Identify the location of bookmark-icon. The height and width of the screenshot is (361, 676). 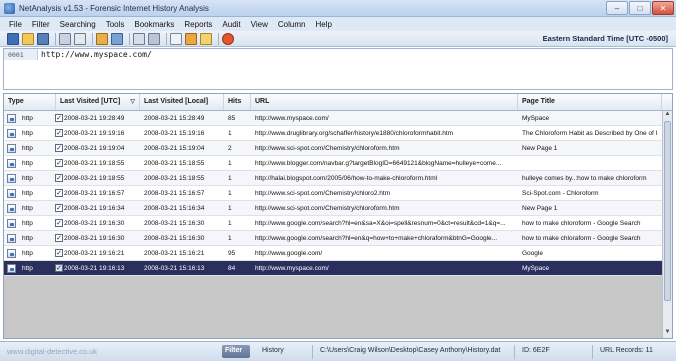
(102, 38).